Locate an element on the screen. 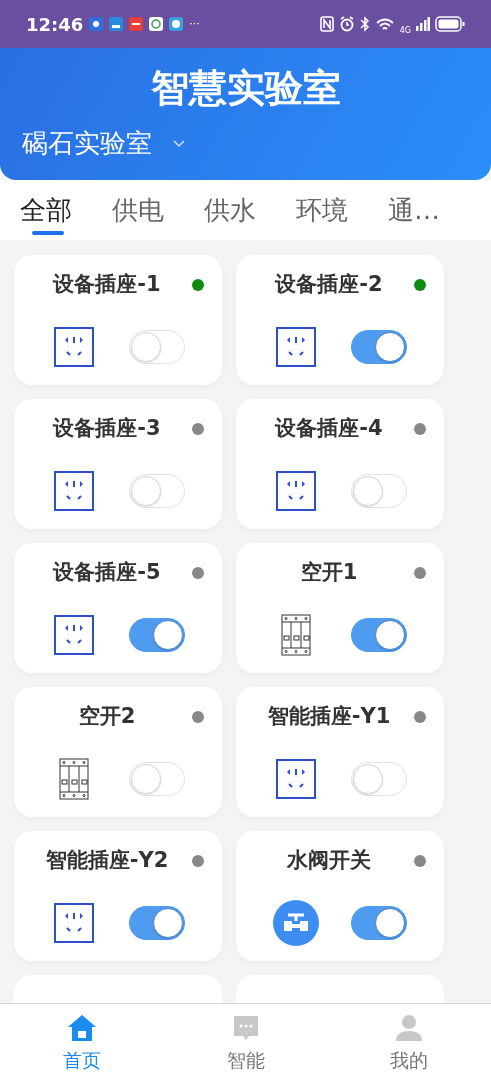  device-card: 空开1 is located at coordinates (340, 608).